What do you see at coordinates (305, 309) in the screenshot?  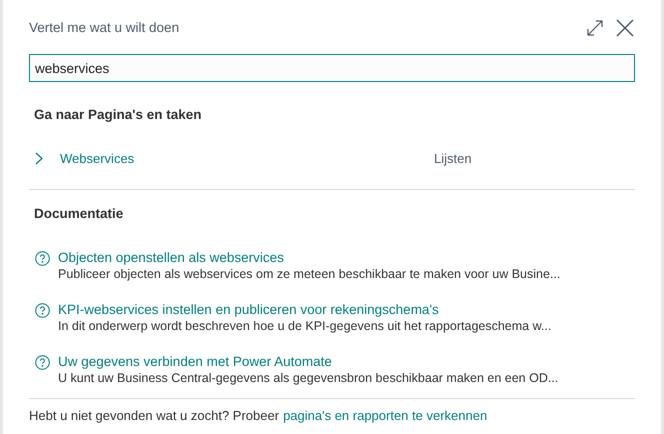 I see `documentation-link: KPI-webservices instellen en publiceren voor rekeningschema's` at bounding box center [305, 309].